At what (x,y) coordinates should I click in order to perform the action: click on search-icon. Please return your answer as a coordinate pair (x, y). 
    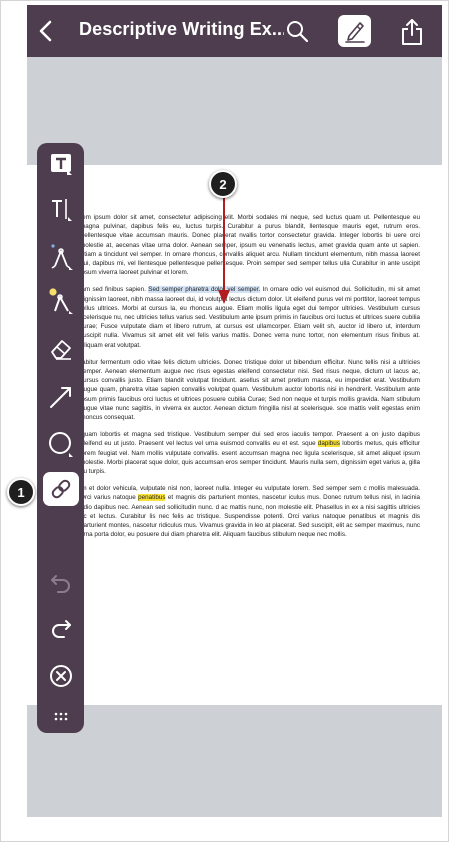
    Looking at the image, I should click on (297, 31).